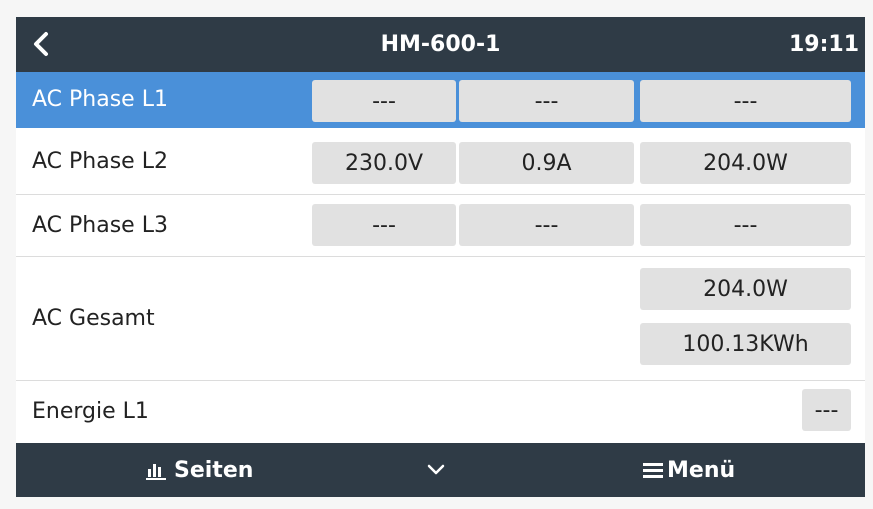 The height and width of the screenshot is (509, 873). What do you see at coordinates (653, 470) in the screenshot?
I see `hamburger-icon` at bounding box center [653, 470].